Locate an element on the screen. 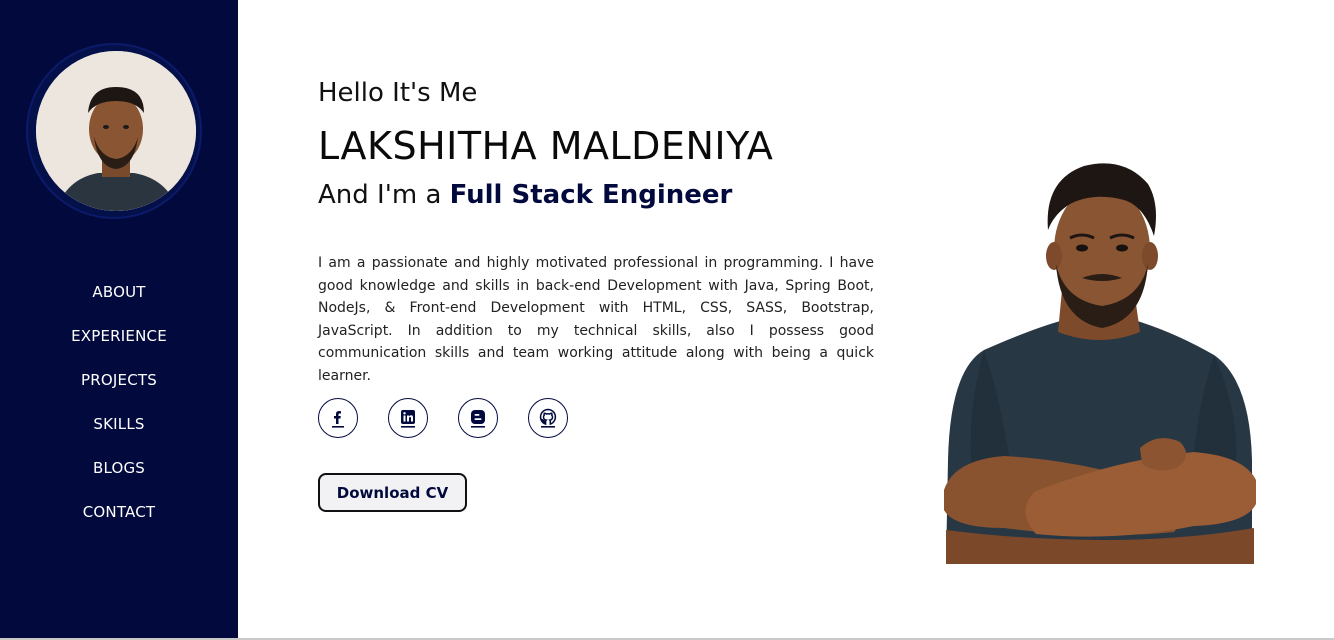  role-heading: And I'm a Full Stack Engineer is located at coordinates (525, 195).